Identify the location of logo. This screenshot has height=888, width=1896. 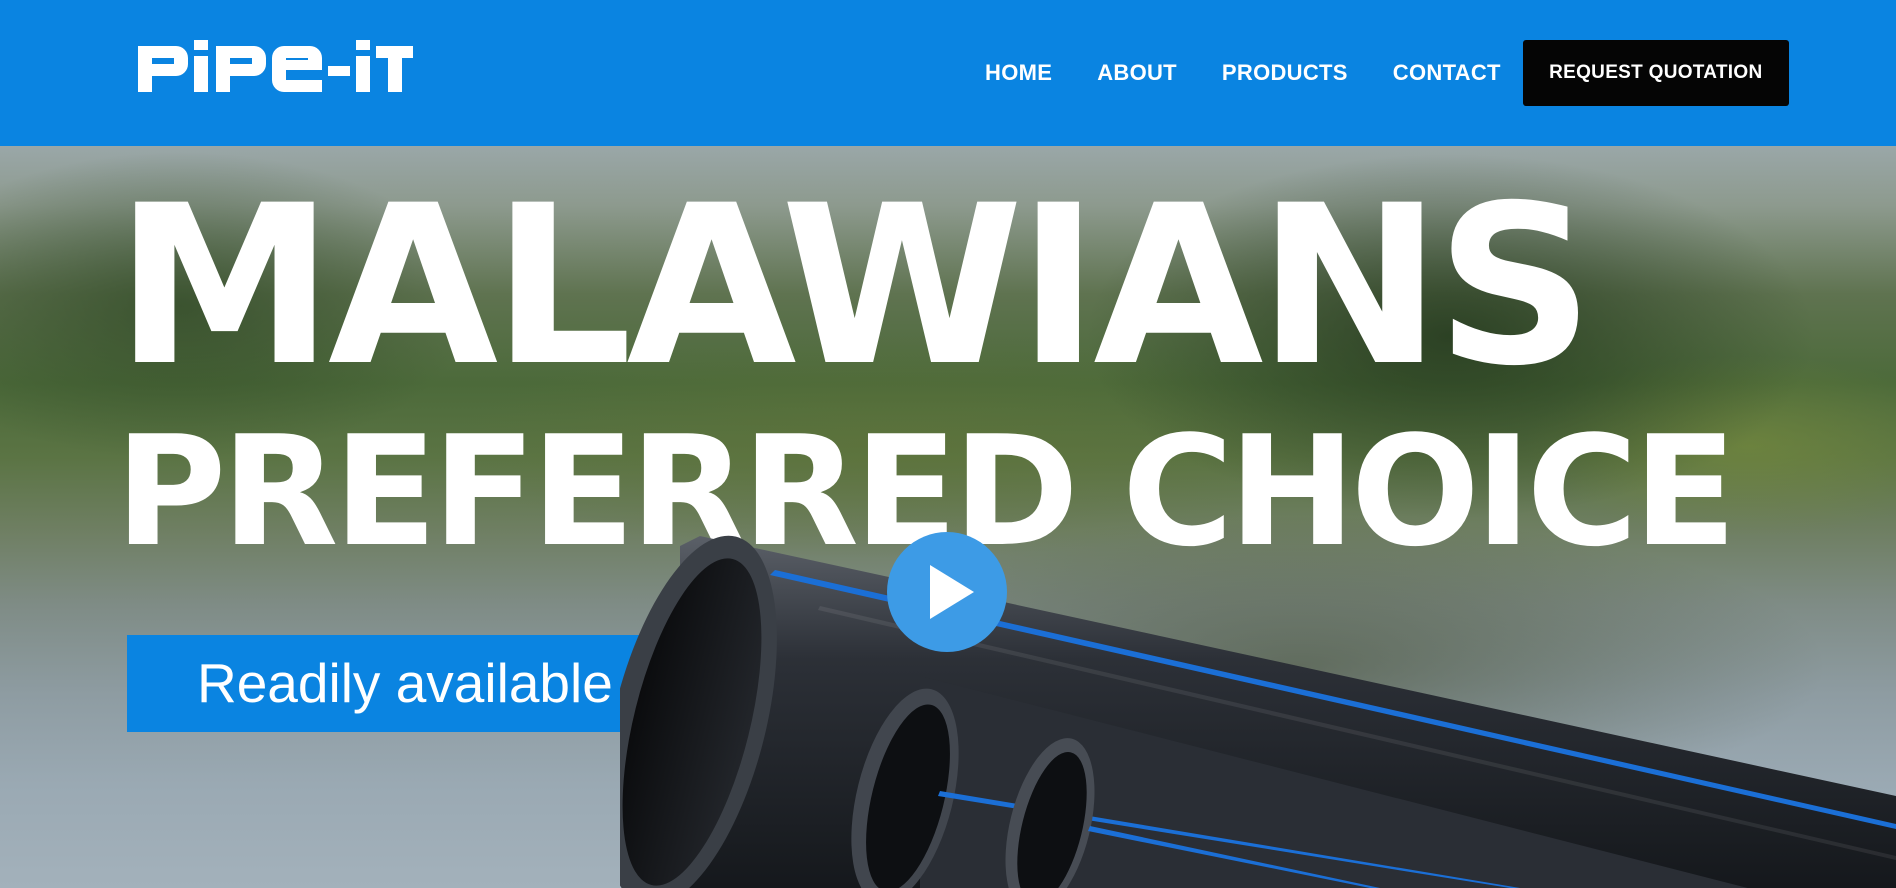
(275, 70).